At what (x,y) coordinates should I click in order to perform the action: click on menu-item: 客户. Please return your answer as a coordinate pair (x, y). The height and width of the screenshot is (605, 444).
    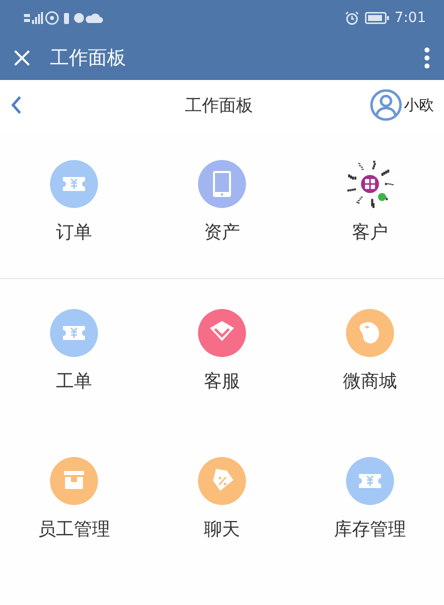
    Looking at the image, I should click on (370, 204).